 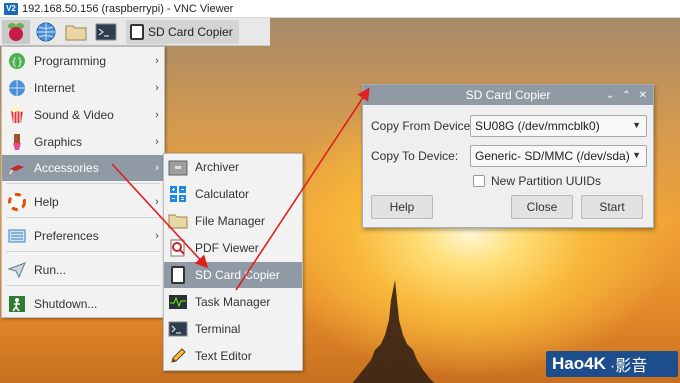 I want to click on submenu-item-text-editor: Text Editor, so click(x=233, y=356).